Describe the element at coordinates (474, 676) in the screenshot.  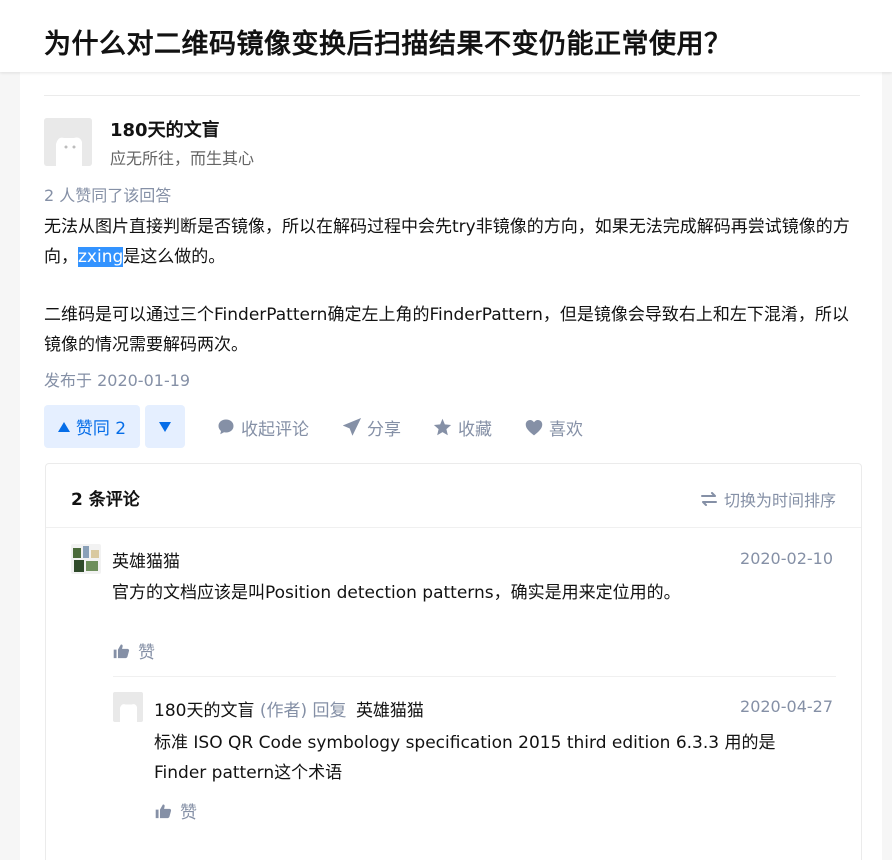
I see `reply-divider` at that location.